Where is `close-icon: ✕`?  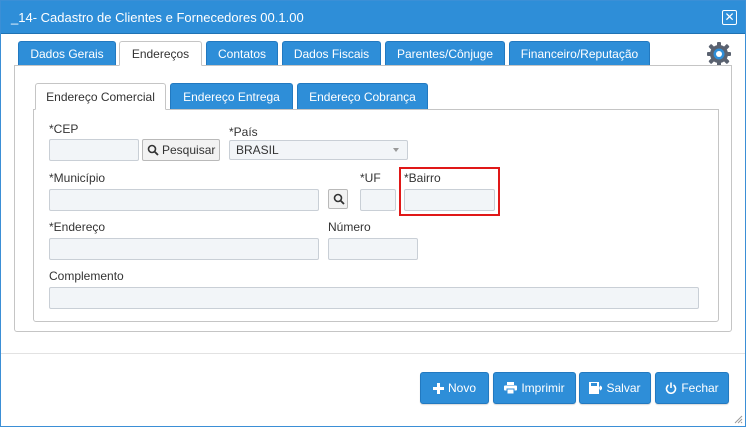
close-icon: ✕ is located at coordinates (729, 17).